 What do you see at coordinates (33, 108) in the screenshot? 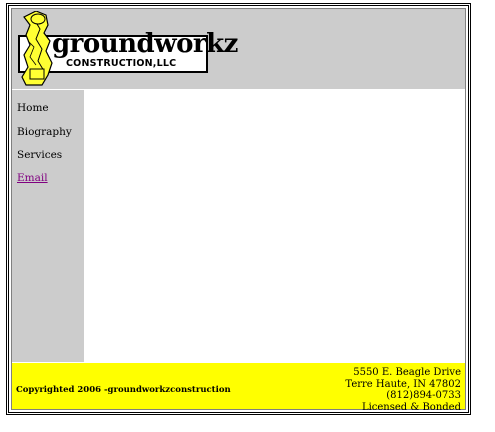
I see `nav-item-home: Home` at bounding box center [33, 108].